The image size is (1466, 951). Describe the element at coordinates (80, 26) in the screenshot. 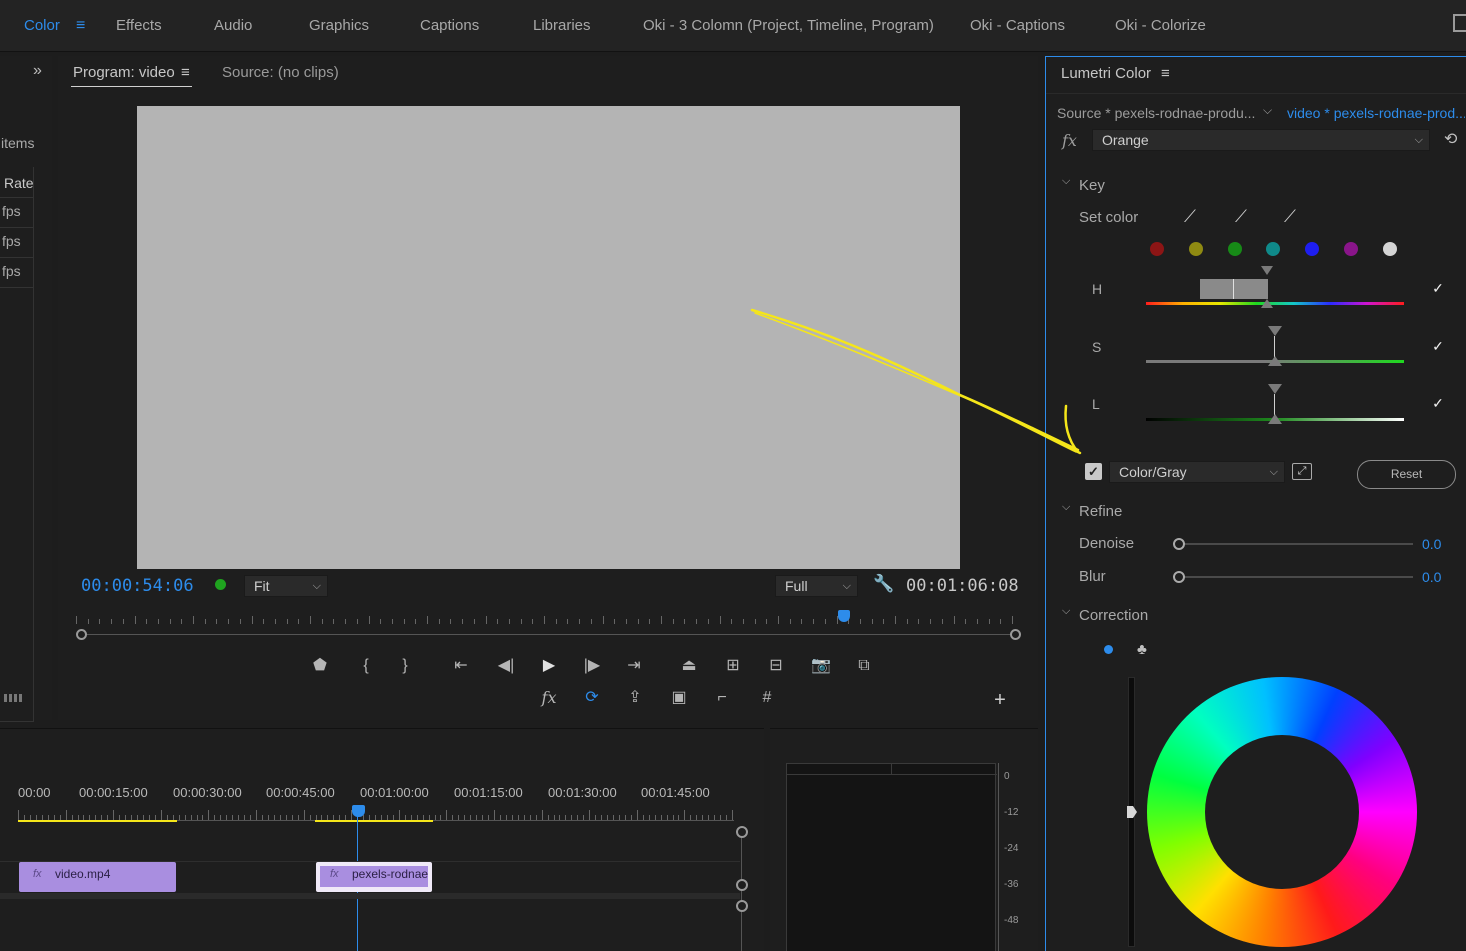

I see `workspace-menu-icon: ≡` at that location.